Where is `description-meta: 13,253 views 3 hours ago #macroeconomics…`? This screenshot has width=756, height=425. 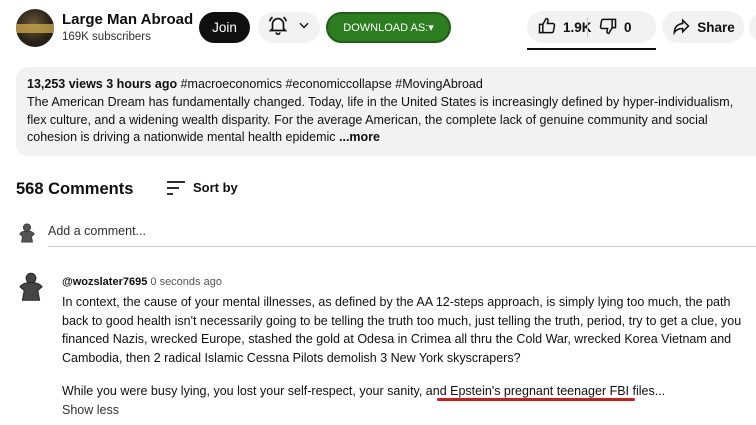 description-meta: 13,253 views 3 hours ago #macroeconomics… is located at coordinates (255, 84).